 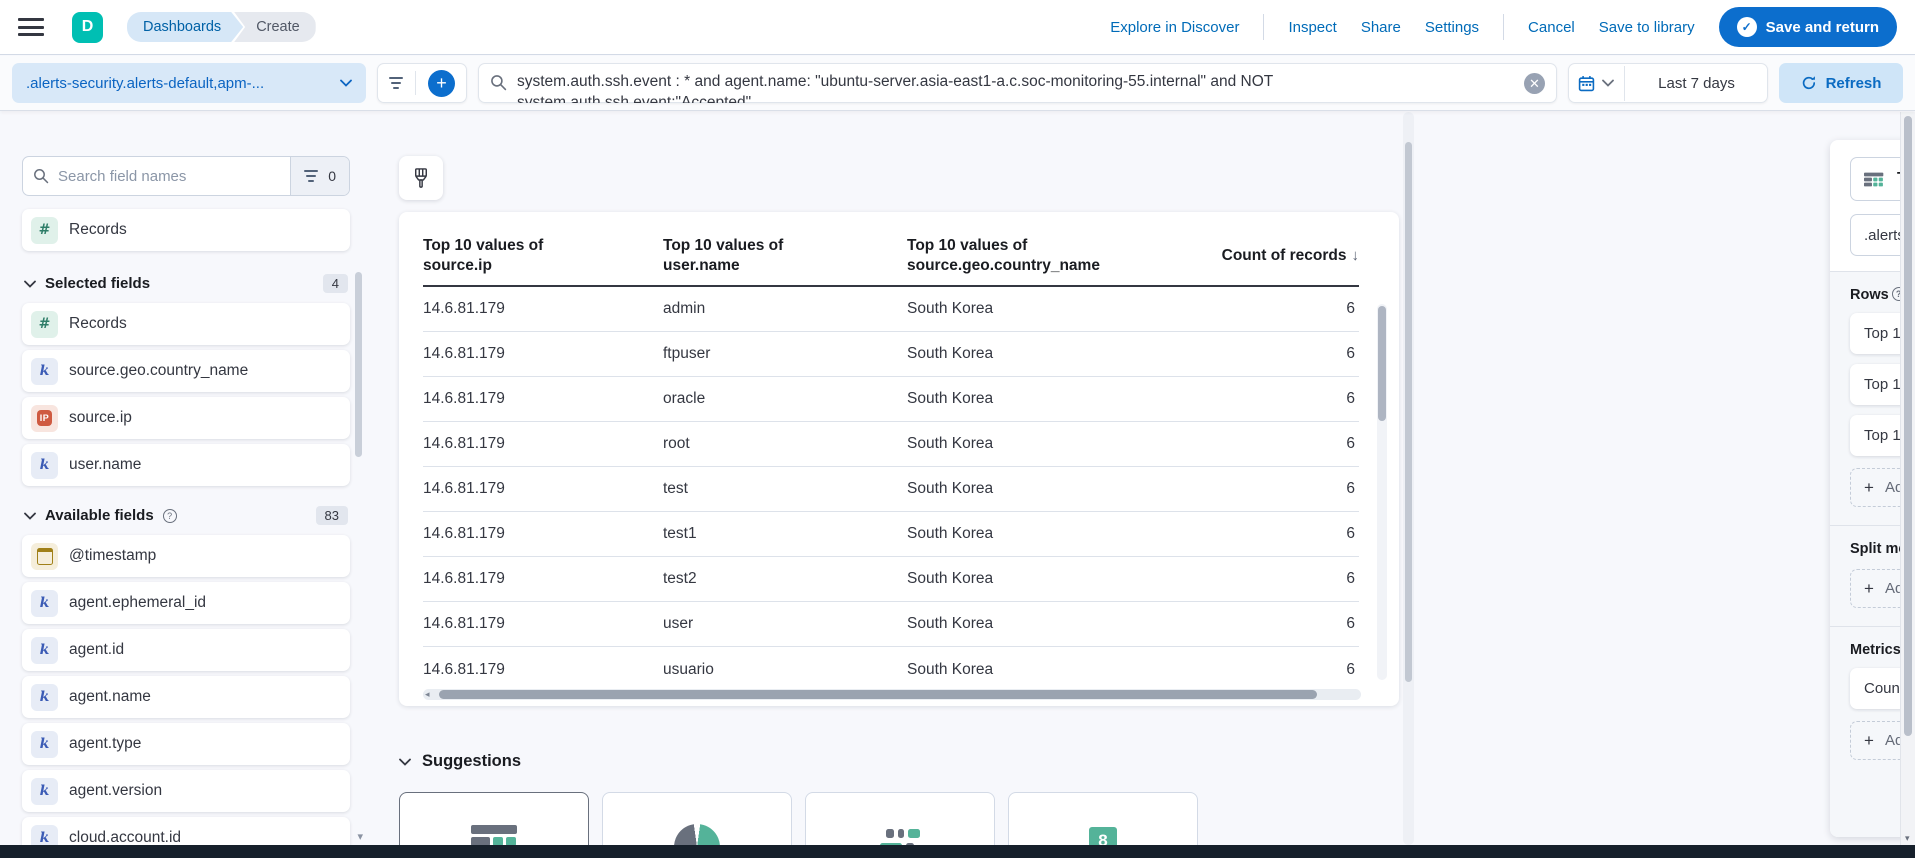 What do you see at coordinates (1908, 426) in the screenshot?
I see `page-scrollbar-thumb` at bounding box center [1908, 426].